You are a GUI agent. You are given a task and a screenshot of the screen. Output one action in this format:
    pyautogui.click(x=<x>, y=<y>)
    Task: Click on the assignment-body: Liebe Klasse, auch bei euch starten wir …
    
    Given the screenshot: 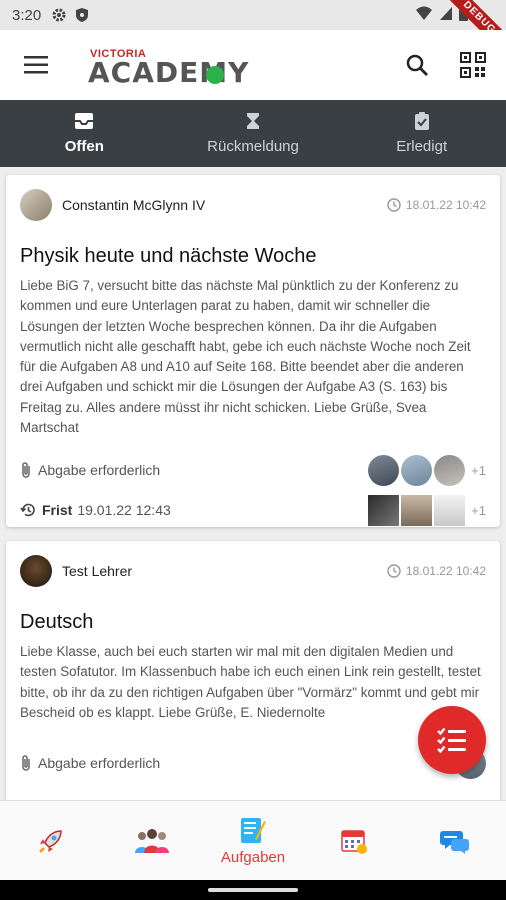 What is the action you would take?
    pyautogui.click(x=250, y=682)
    